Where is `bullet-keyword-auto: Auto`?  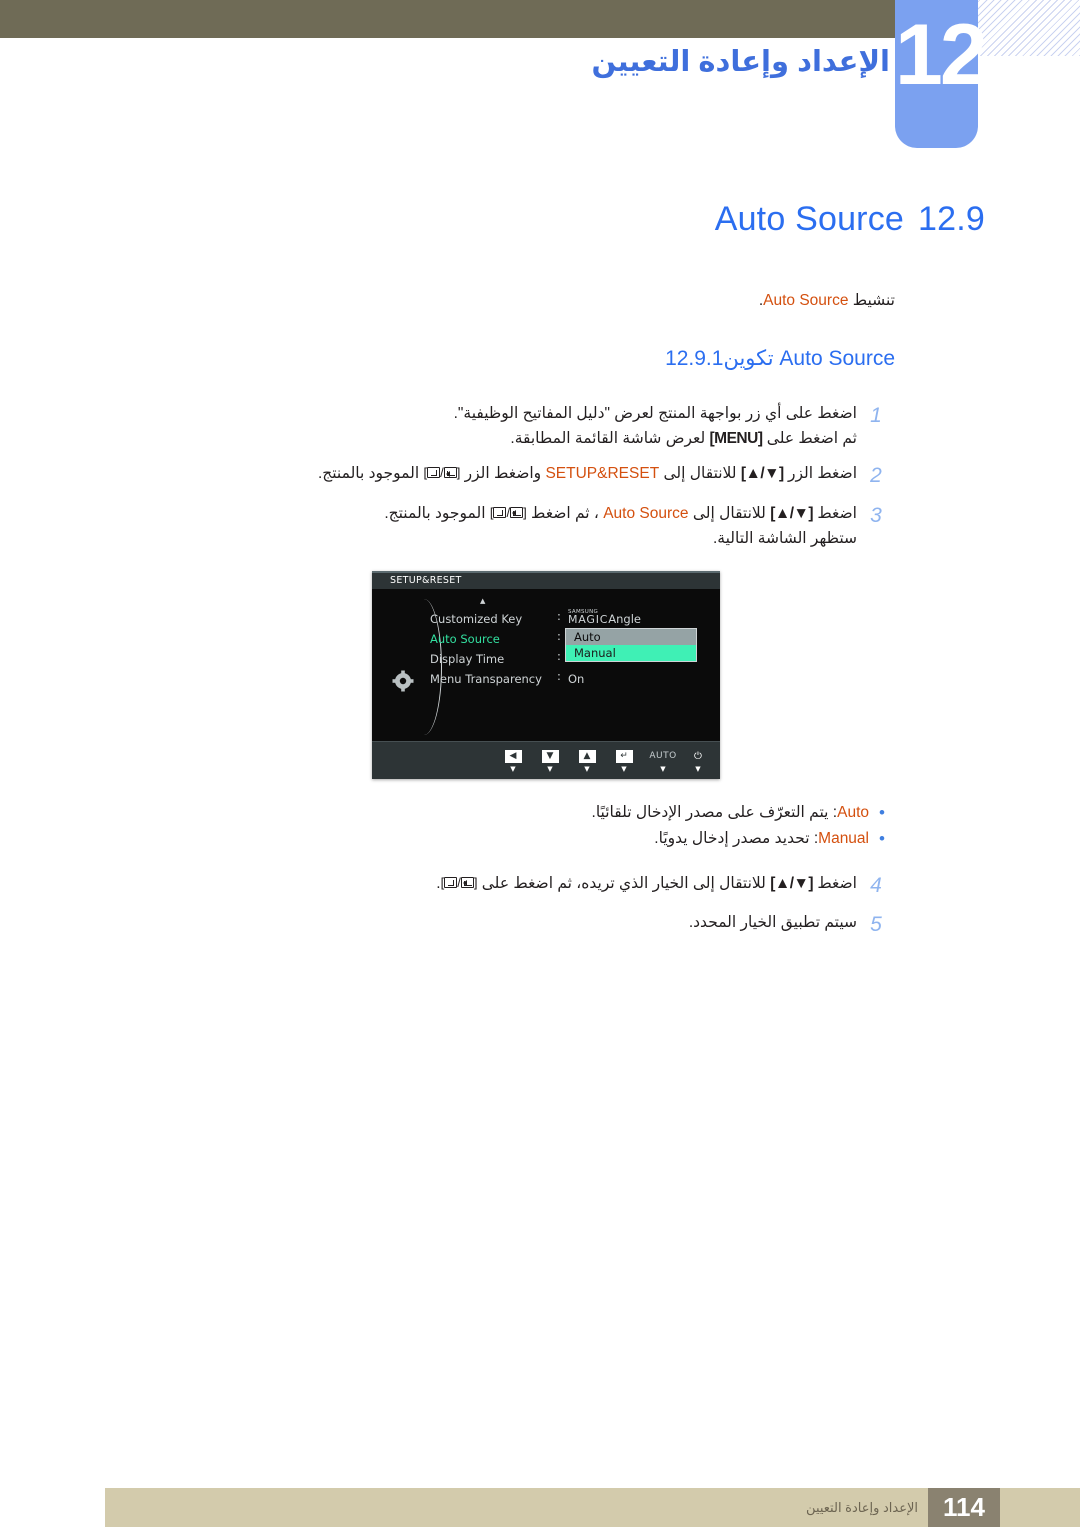 bullet-keyword-auto: Auto is located at coordinates (853, 812).